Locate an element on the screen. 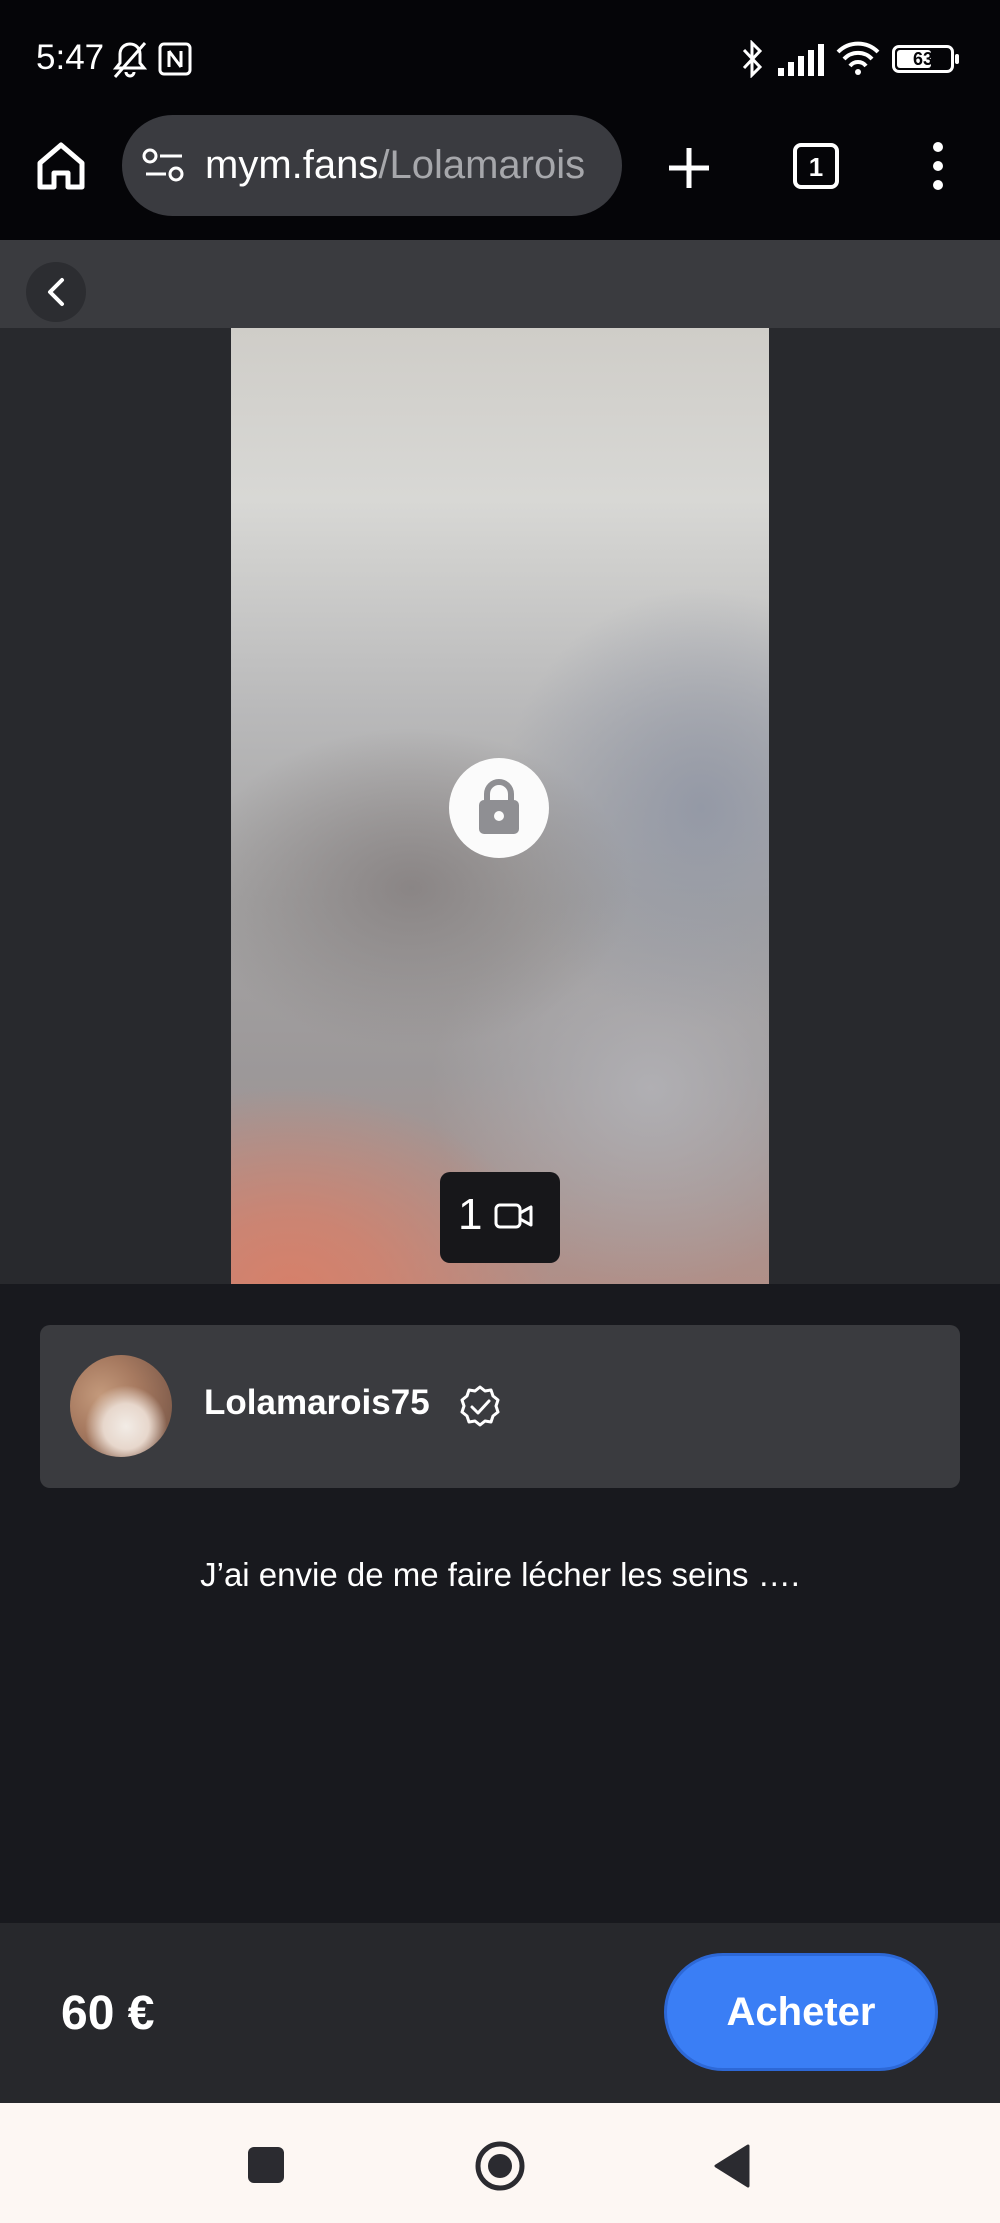 This screenshot has height=2223, width=1000. address-bar: mym.fans/Lolamarois is located at coordinates (372, 165).